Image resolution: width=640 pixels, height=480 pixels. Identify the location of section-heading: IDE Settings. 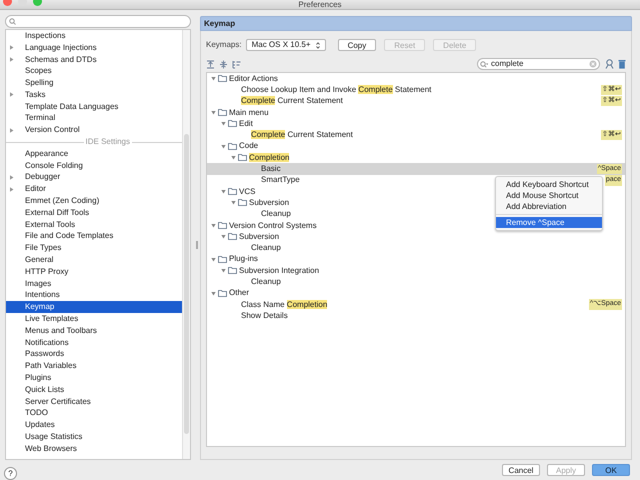
(107, 142).